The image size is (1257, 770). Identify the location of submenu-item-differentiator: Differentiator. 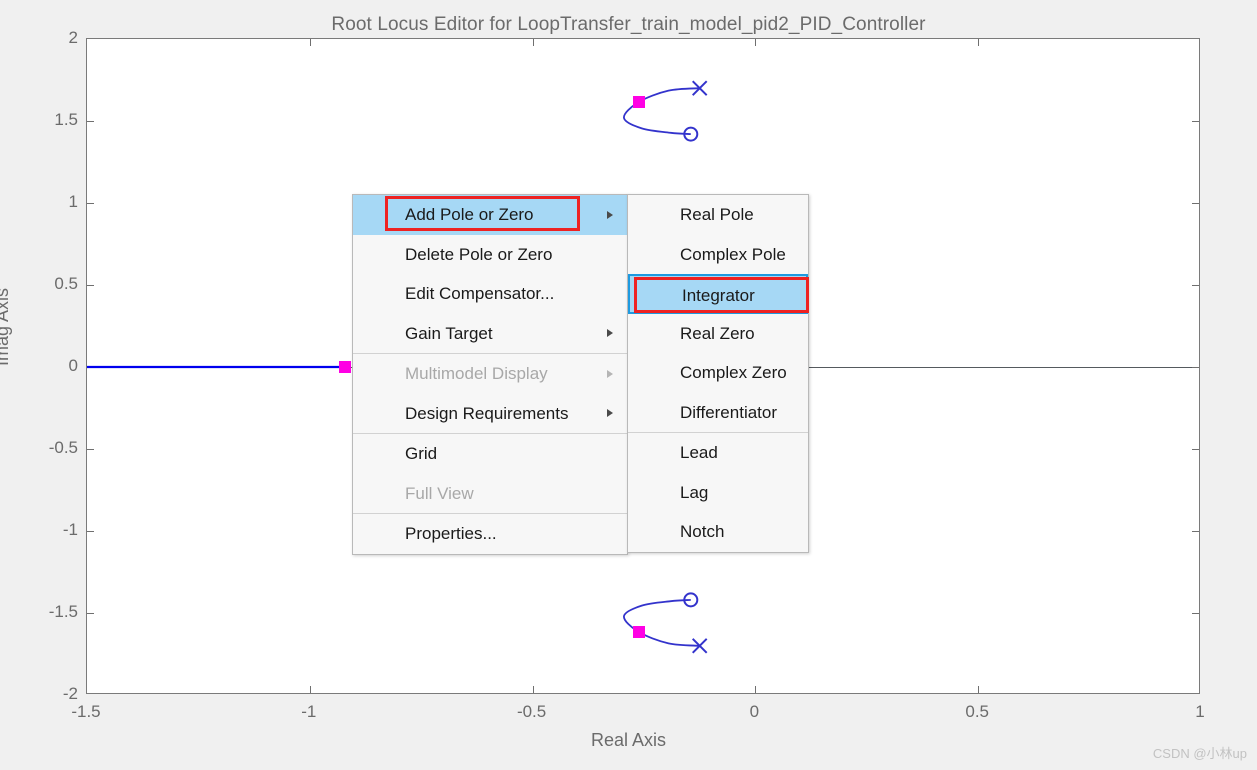
(718, 413).